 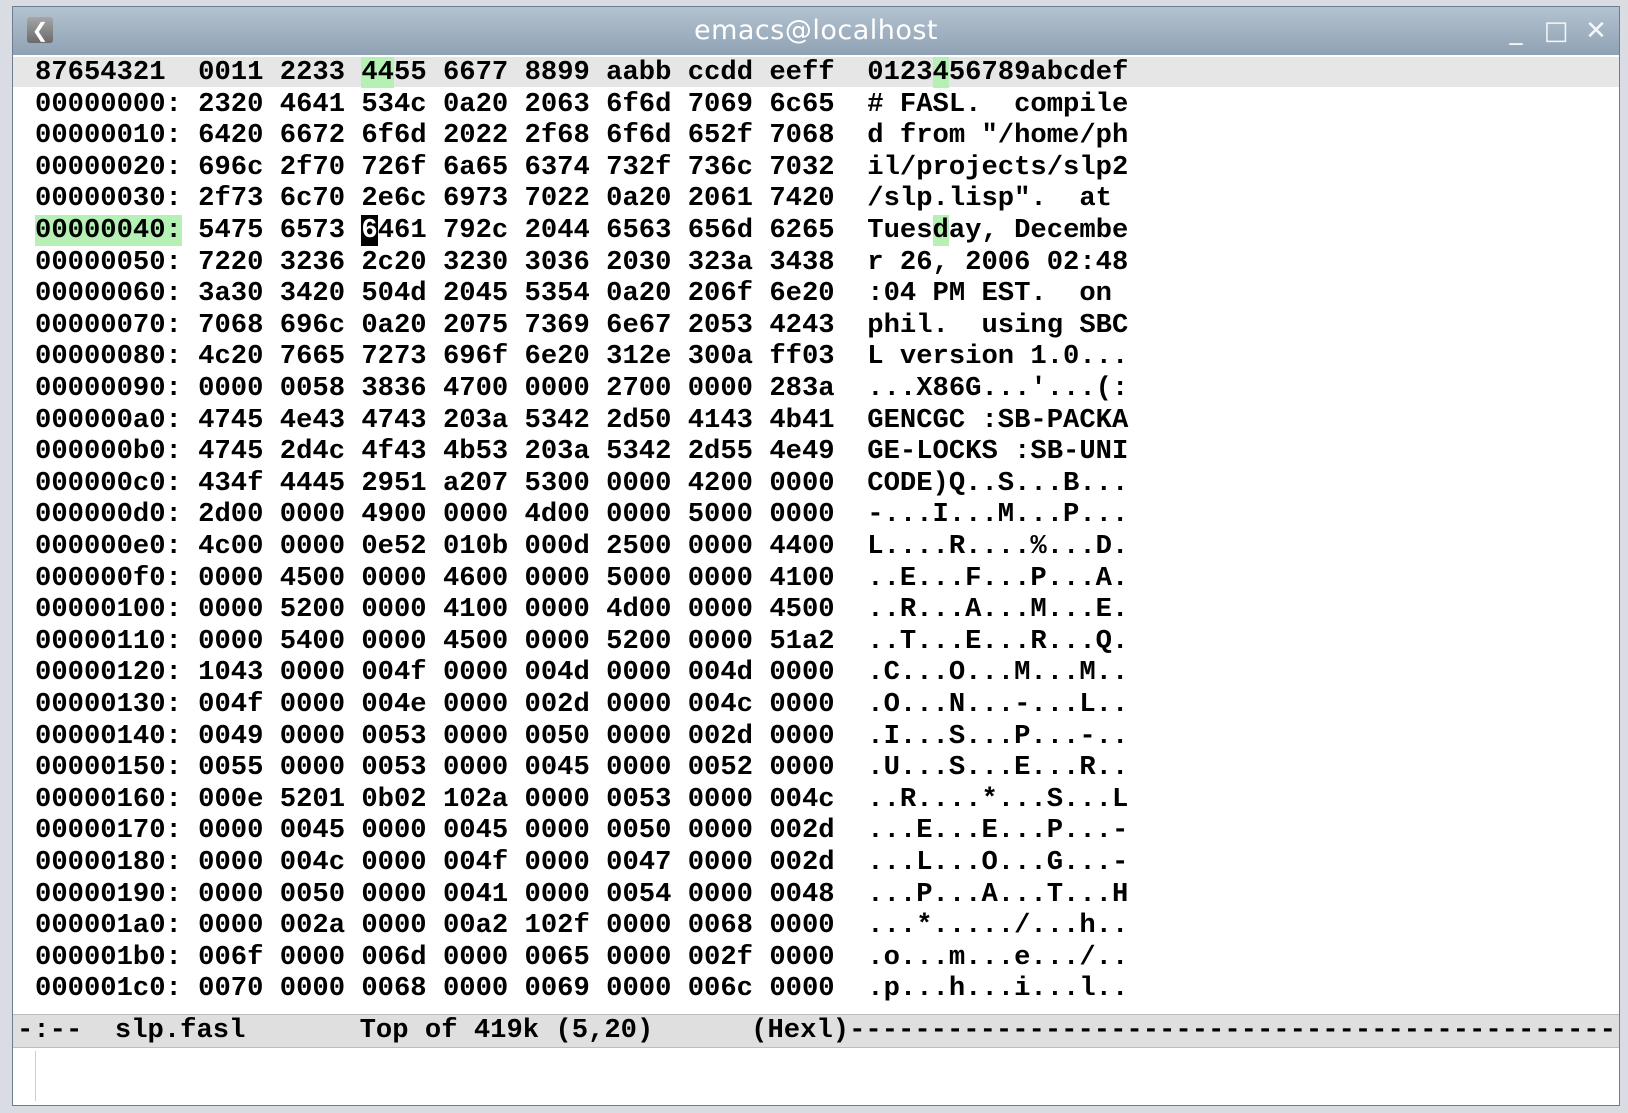 What do you see at coordinates (230, 104) in the screenshot?
I see `hex-group: 2320` at bounding box center [230, 104].